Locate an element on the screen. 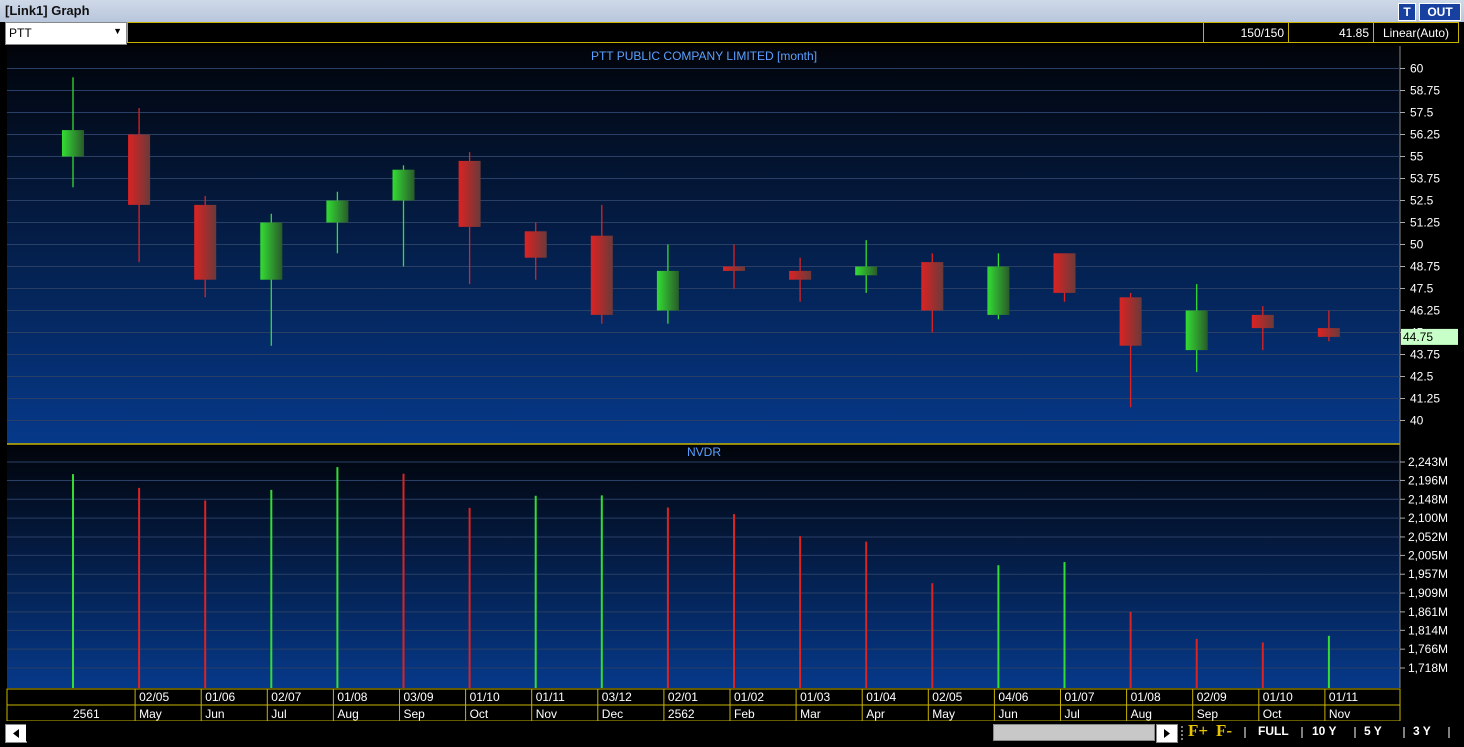 The width and height of the screenshot is (1464, 747). x-axis-month-label: Feb is located at coordinates (744, 714).